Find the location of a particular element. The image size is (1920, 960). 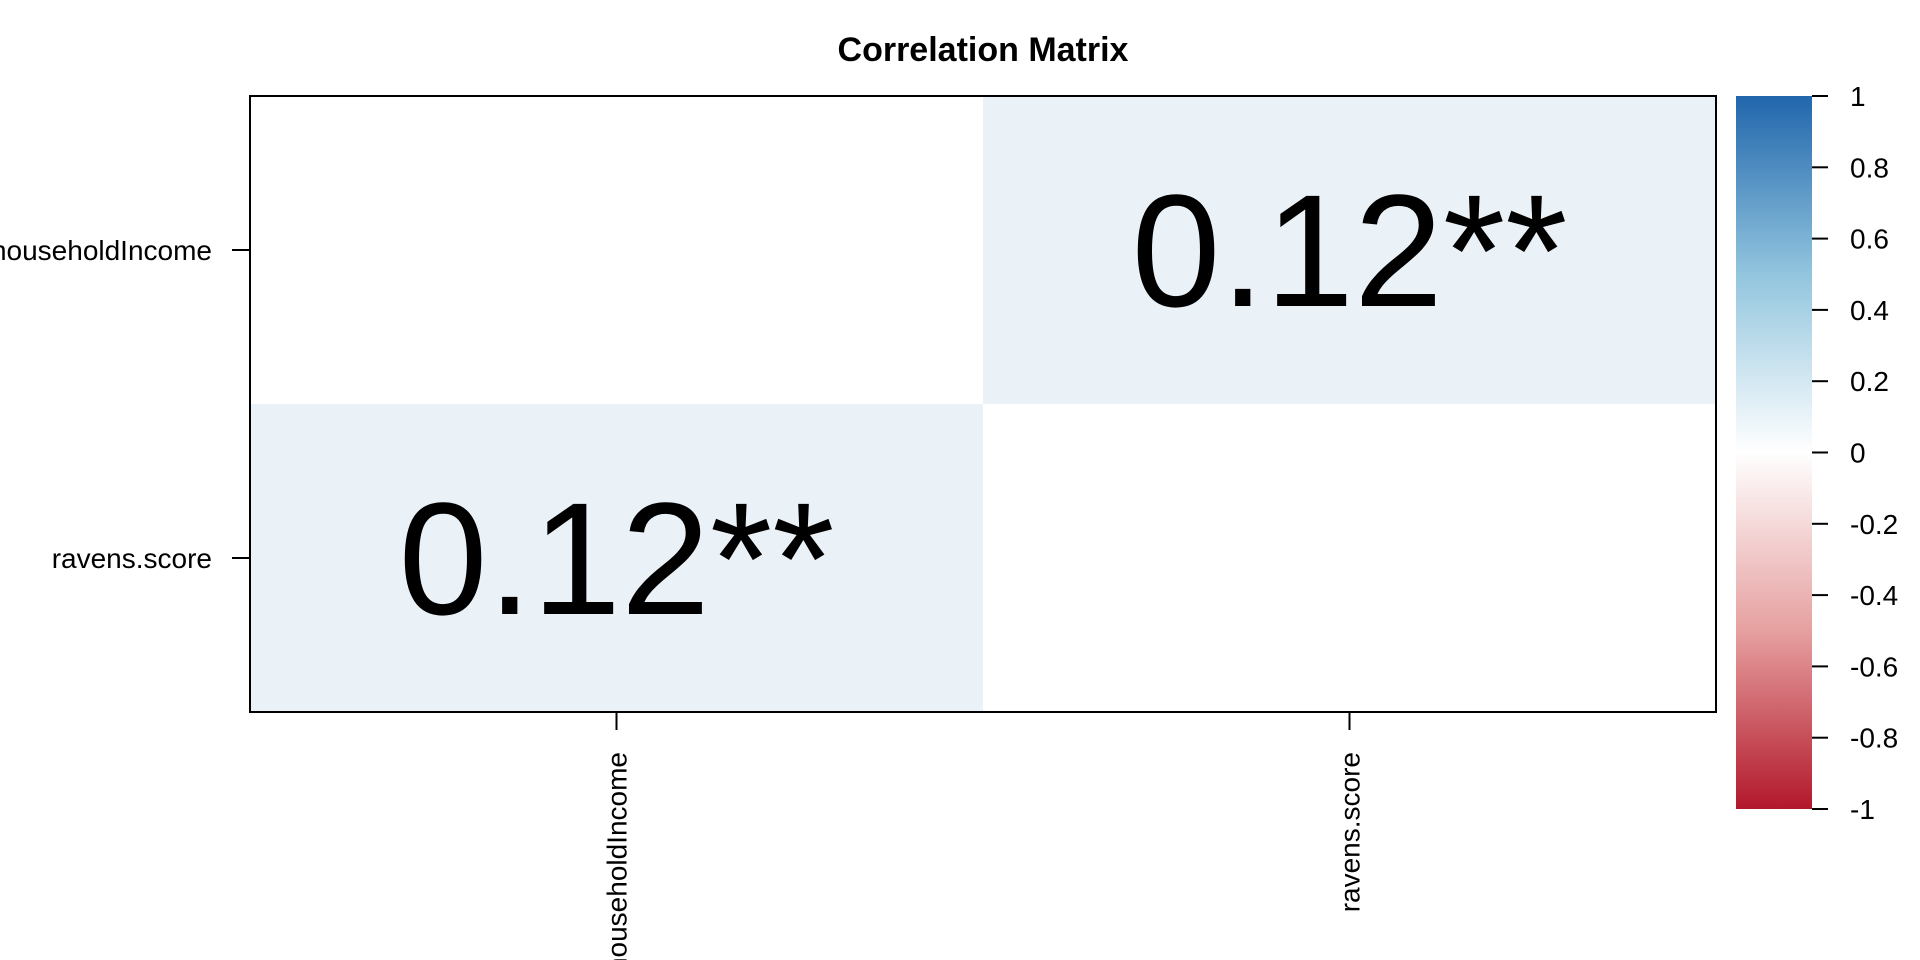

colorbar-tick-label: 0.8 is located at coordinates (1869, 167).